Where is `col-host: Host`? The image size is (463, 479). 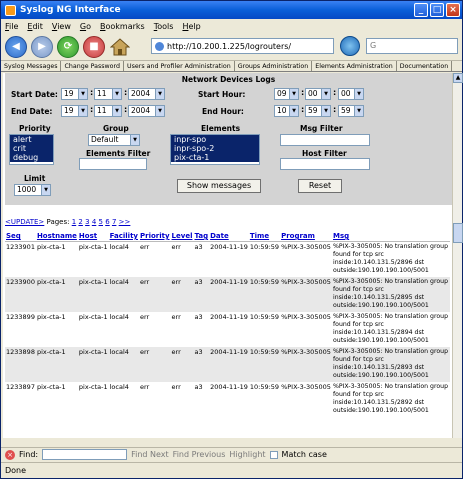 col-host: Host is located at coordinates (93, 236).